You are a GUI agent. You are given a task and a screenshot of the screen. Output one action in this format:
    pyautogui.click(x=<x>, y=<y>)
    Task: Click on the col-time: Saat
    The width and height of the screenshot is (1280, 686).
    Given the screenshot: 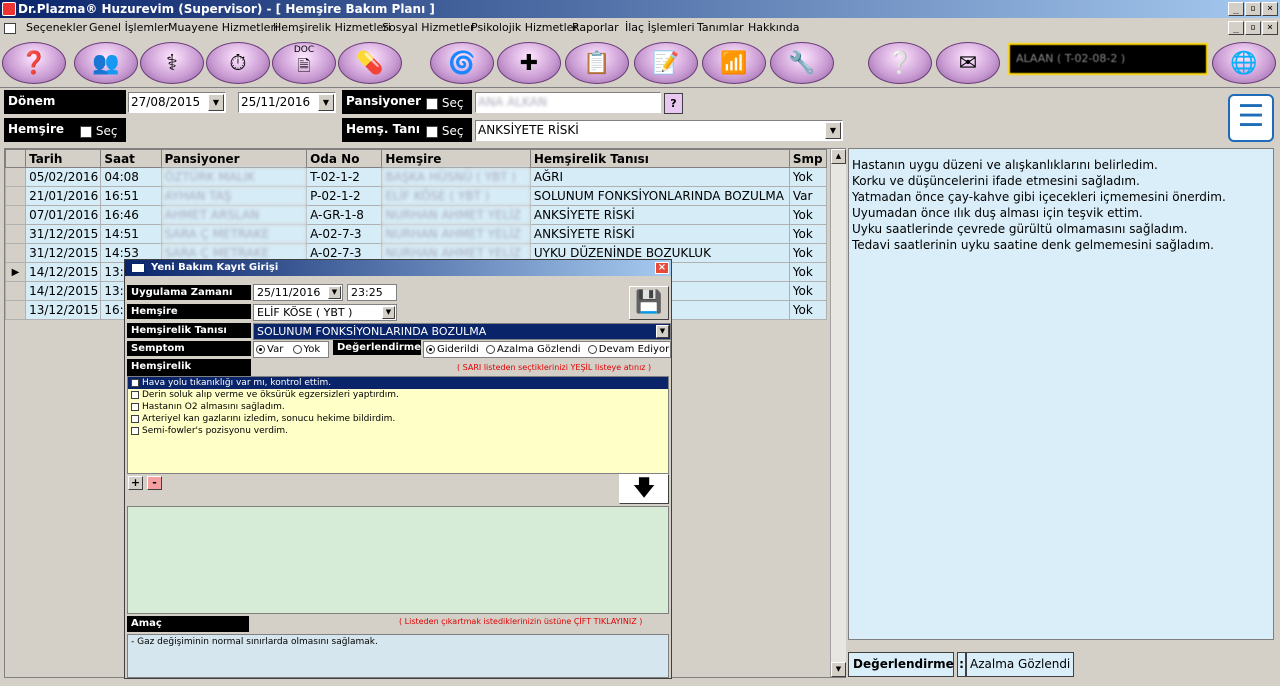 What is the action you would take?
    pyautogui.click(x=131, y=158)
    